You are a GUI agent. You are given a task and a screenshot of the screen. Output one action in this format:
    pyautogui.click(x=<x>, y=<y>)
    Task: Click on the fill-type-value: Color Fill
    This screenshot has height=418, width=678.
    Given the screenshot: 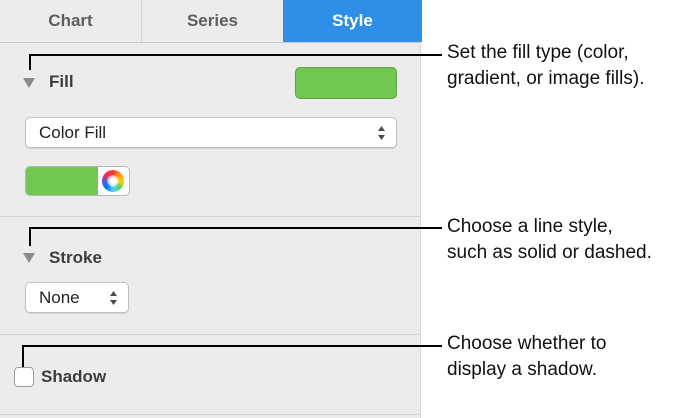 What is the action you would take?
    pyautogui.click(x=73, y=132)
    